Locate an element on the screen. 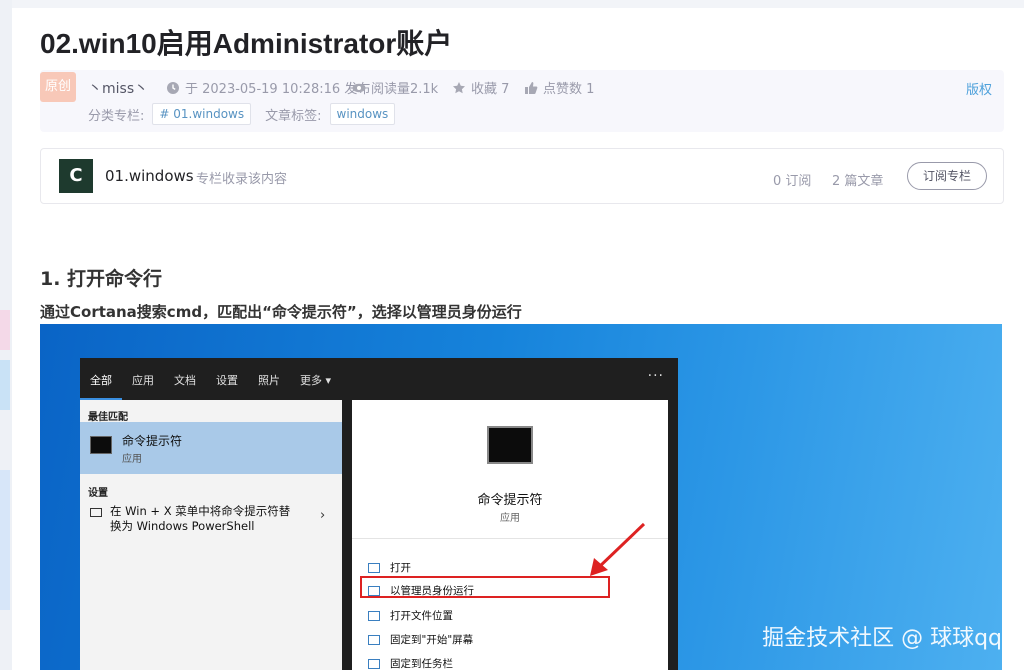  column-info: C 01.windows 专栏收录该内容 0 订阅 2 篇文章 订阅专栏 is located at coordinates (522, 176).